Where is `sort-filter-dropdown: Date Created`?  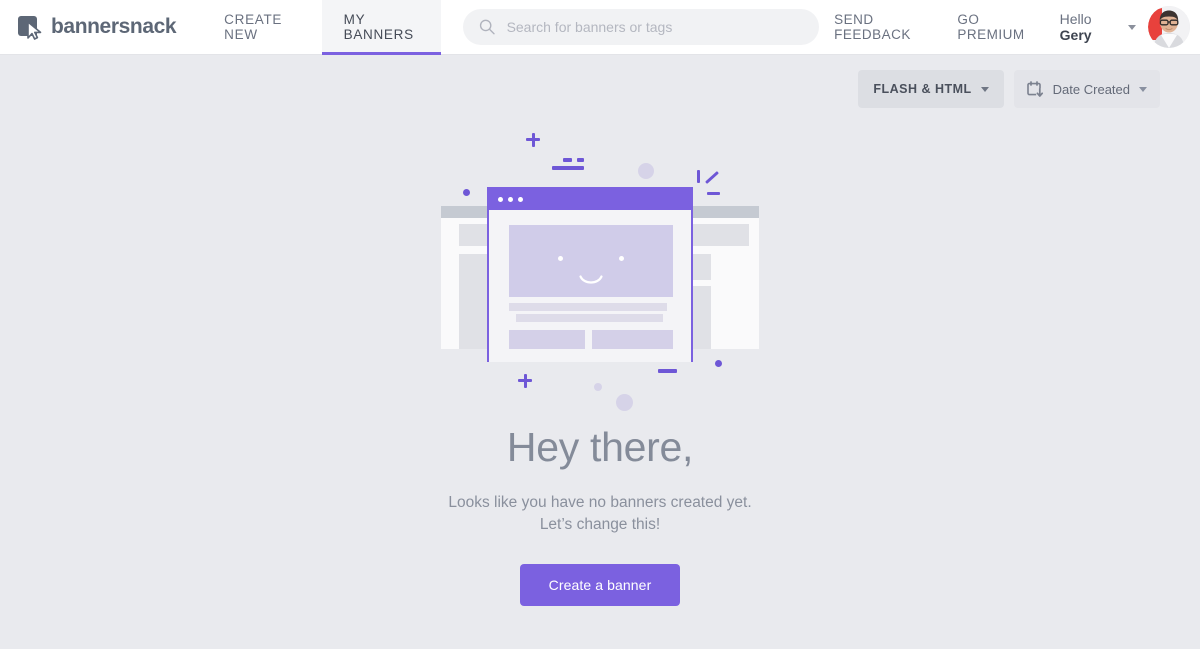 sort-filter-dropdown: Date Created is located at coordinates (1086, 89).